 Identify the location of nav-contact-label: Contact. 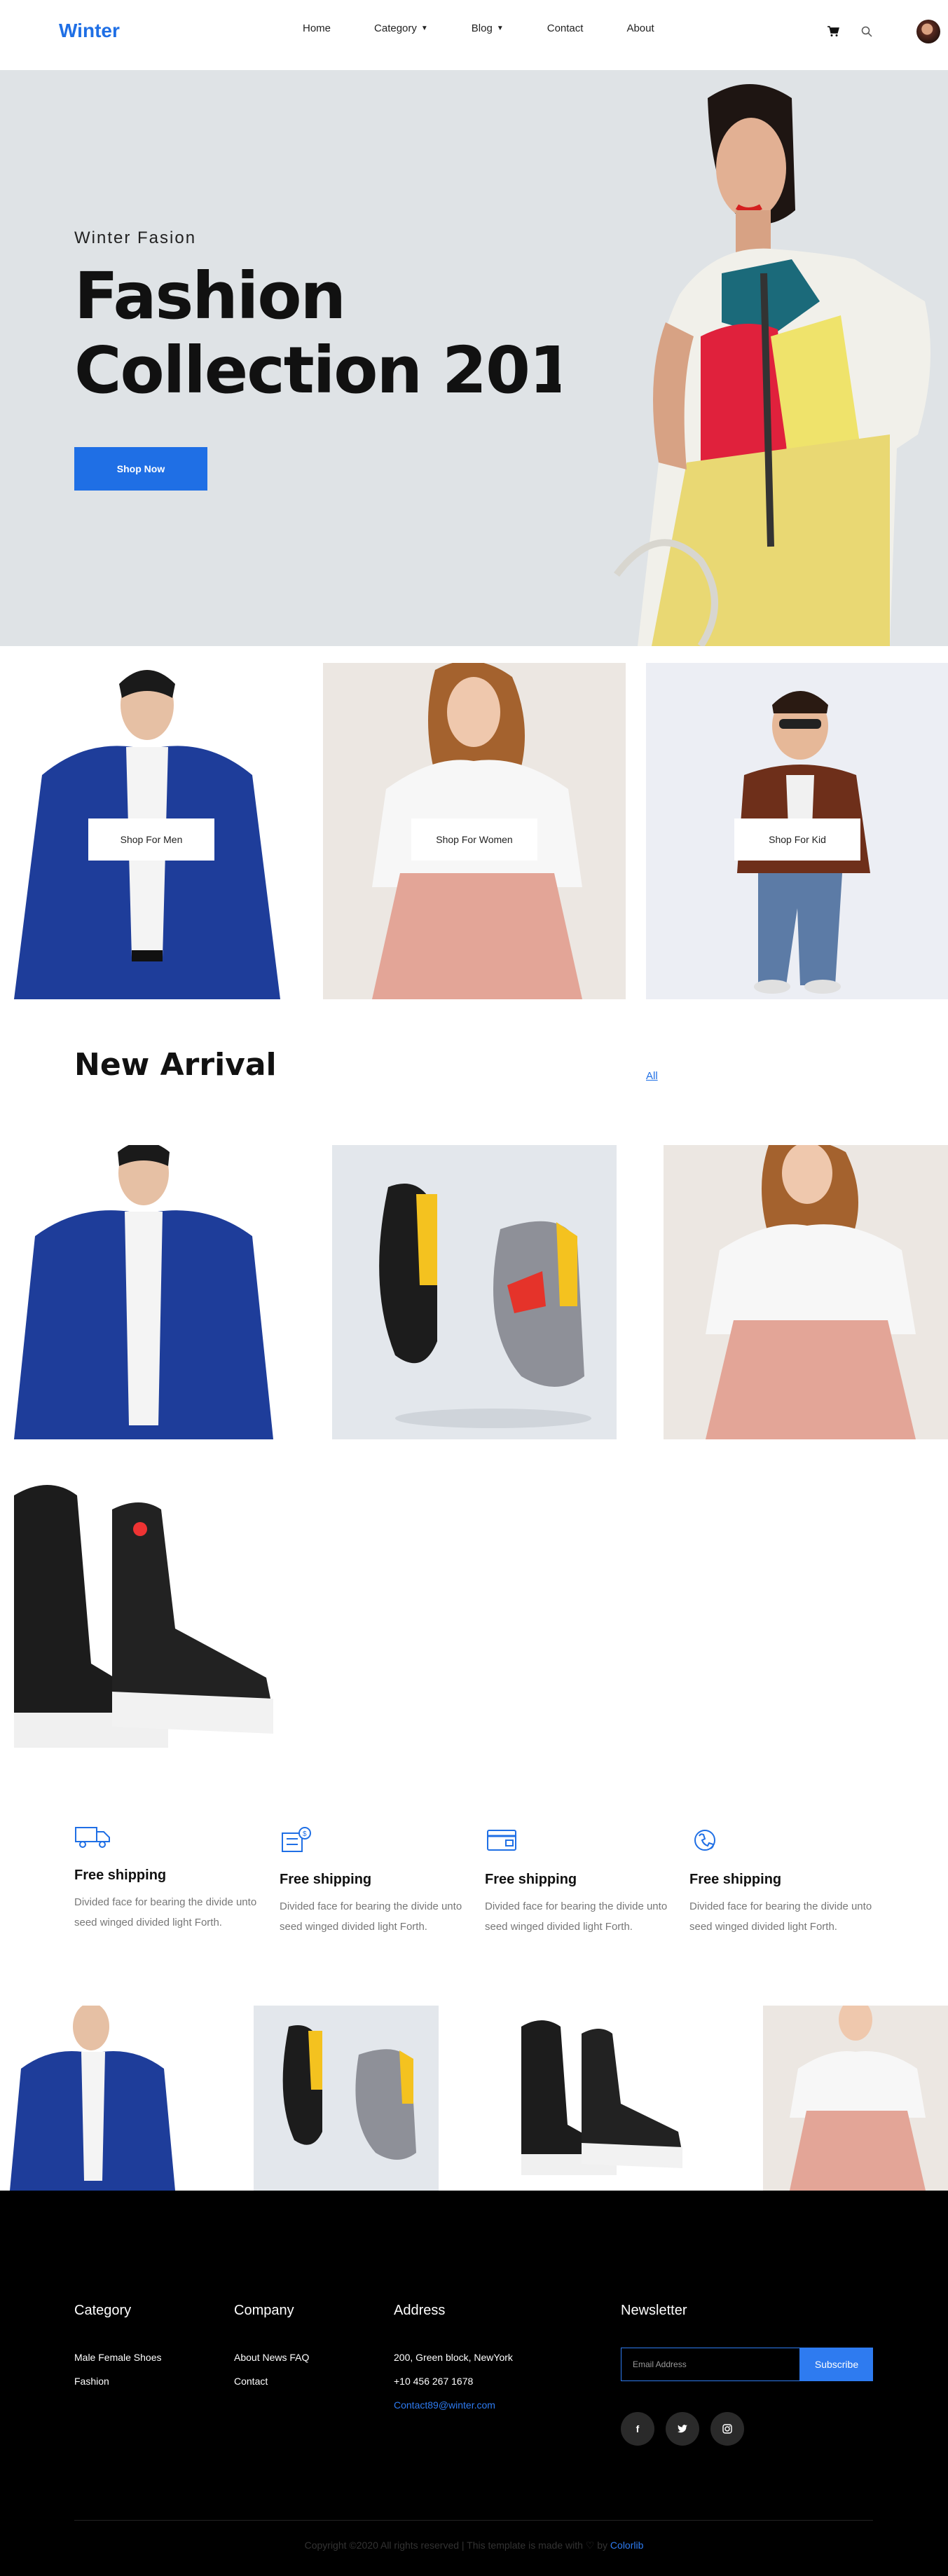
(566, 28).